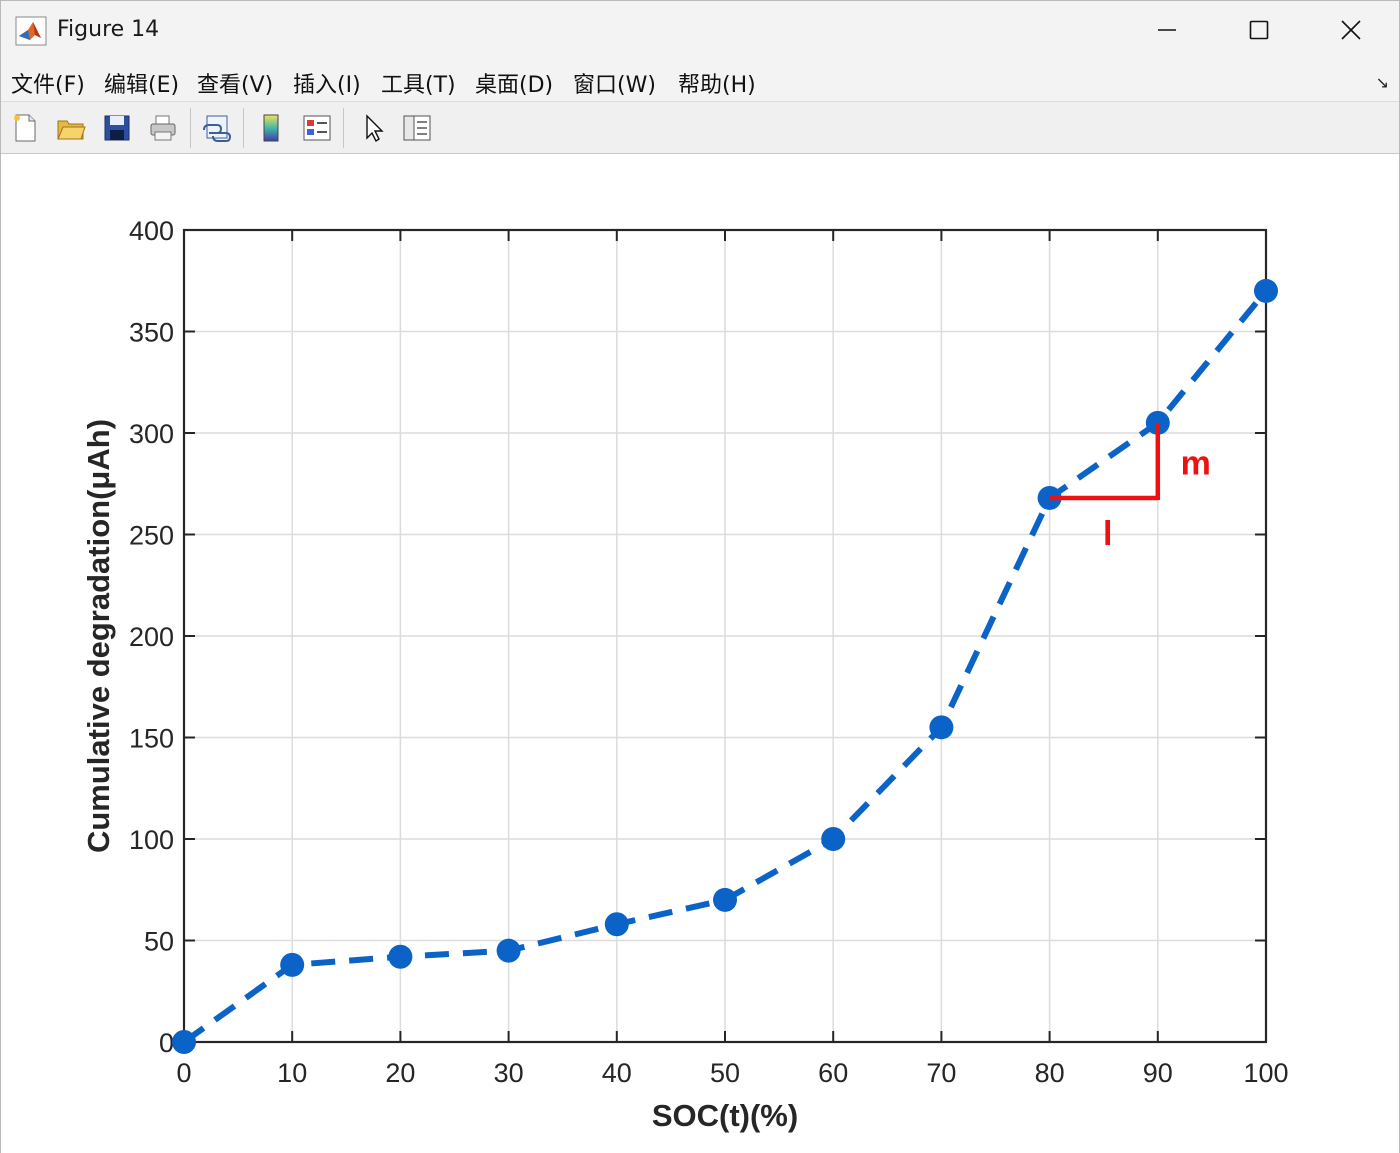  I want to click on window-title: Figure 14, so click(108, 29).